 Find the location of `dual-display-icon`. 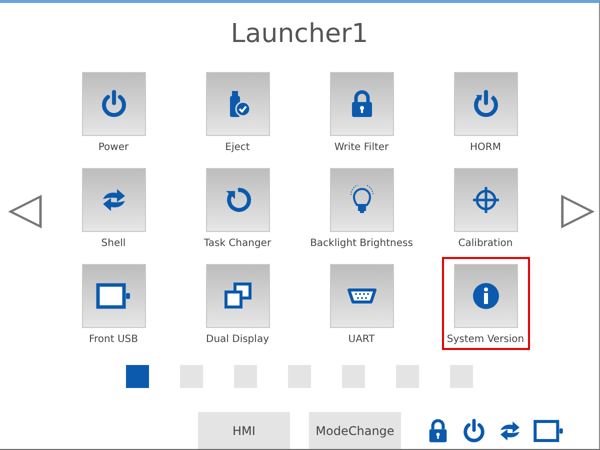

dual-display-icon is located at coordinates (237, 296).